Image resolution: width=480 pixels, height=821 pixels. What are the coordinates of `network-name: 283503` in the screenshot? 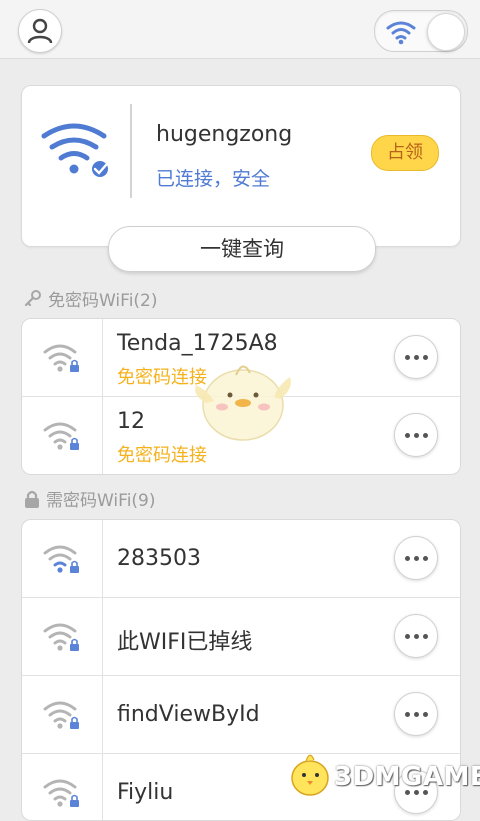 It's located at (159, 558).